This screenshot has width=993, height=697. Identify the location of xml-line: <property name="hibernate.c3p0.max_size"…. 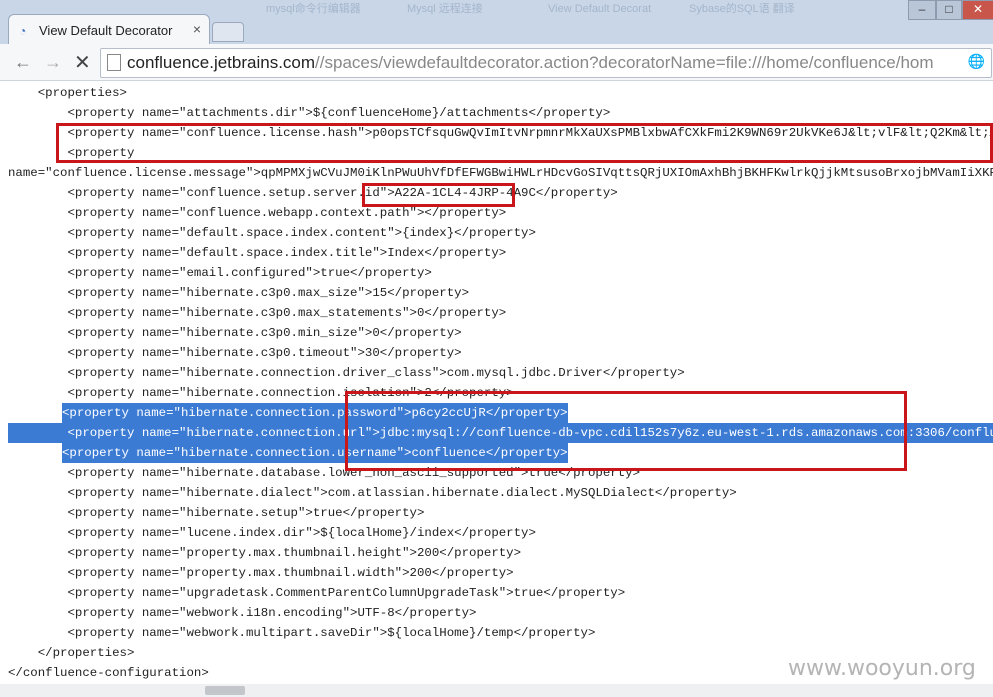
(239, 293).